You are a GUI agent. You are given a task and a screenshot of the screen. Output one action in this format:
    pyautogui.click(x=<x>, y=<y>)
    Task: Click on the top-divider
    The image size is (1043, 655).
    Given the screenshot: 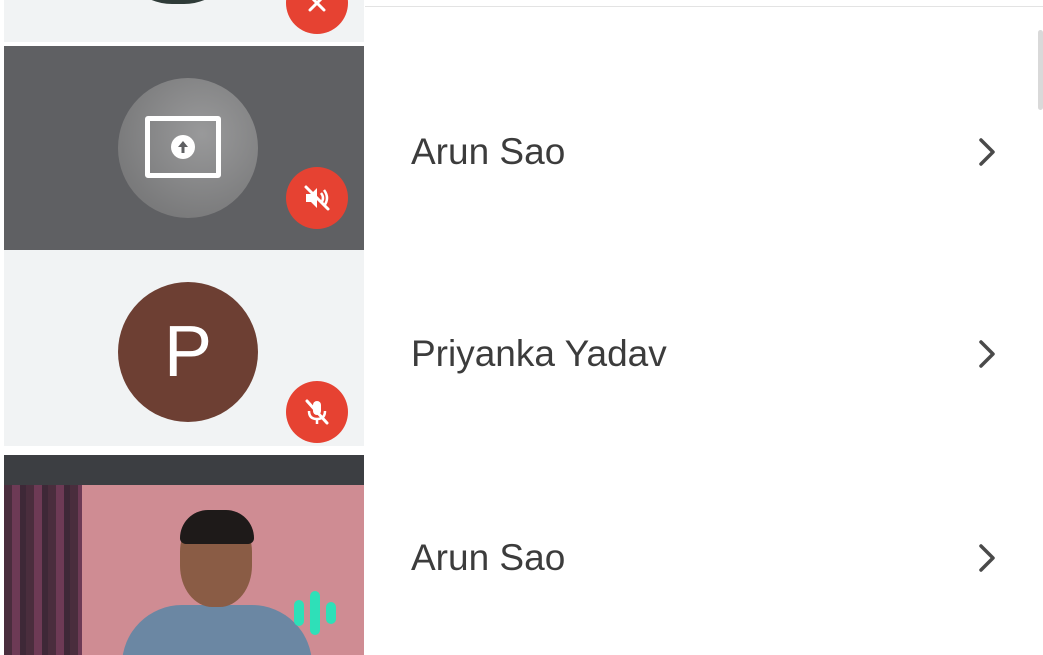 What is the action you would take?
    pyautogui.click(x=704, y=6)
    